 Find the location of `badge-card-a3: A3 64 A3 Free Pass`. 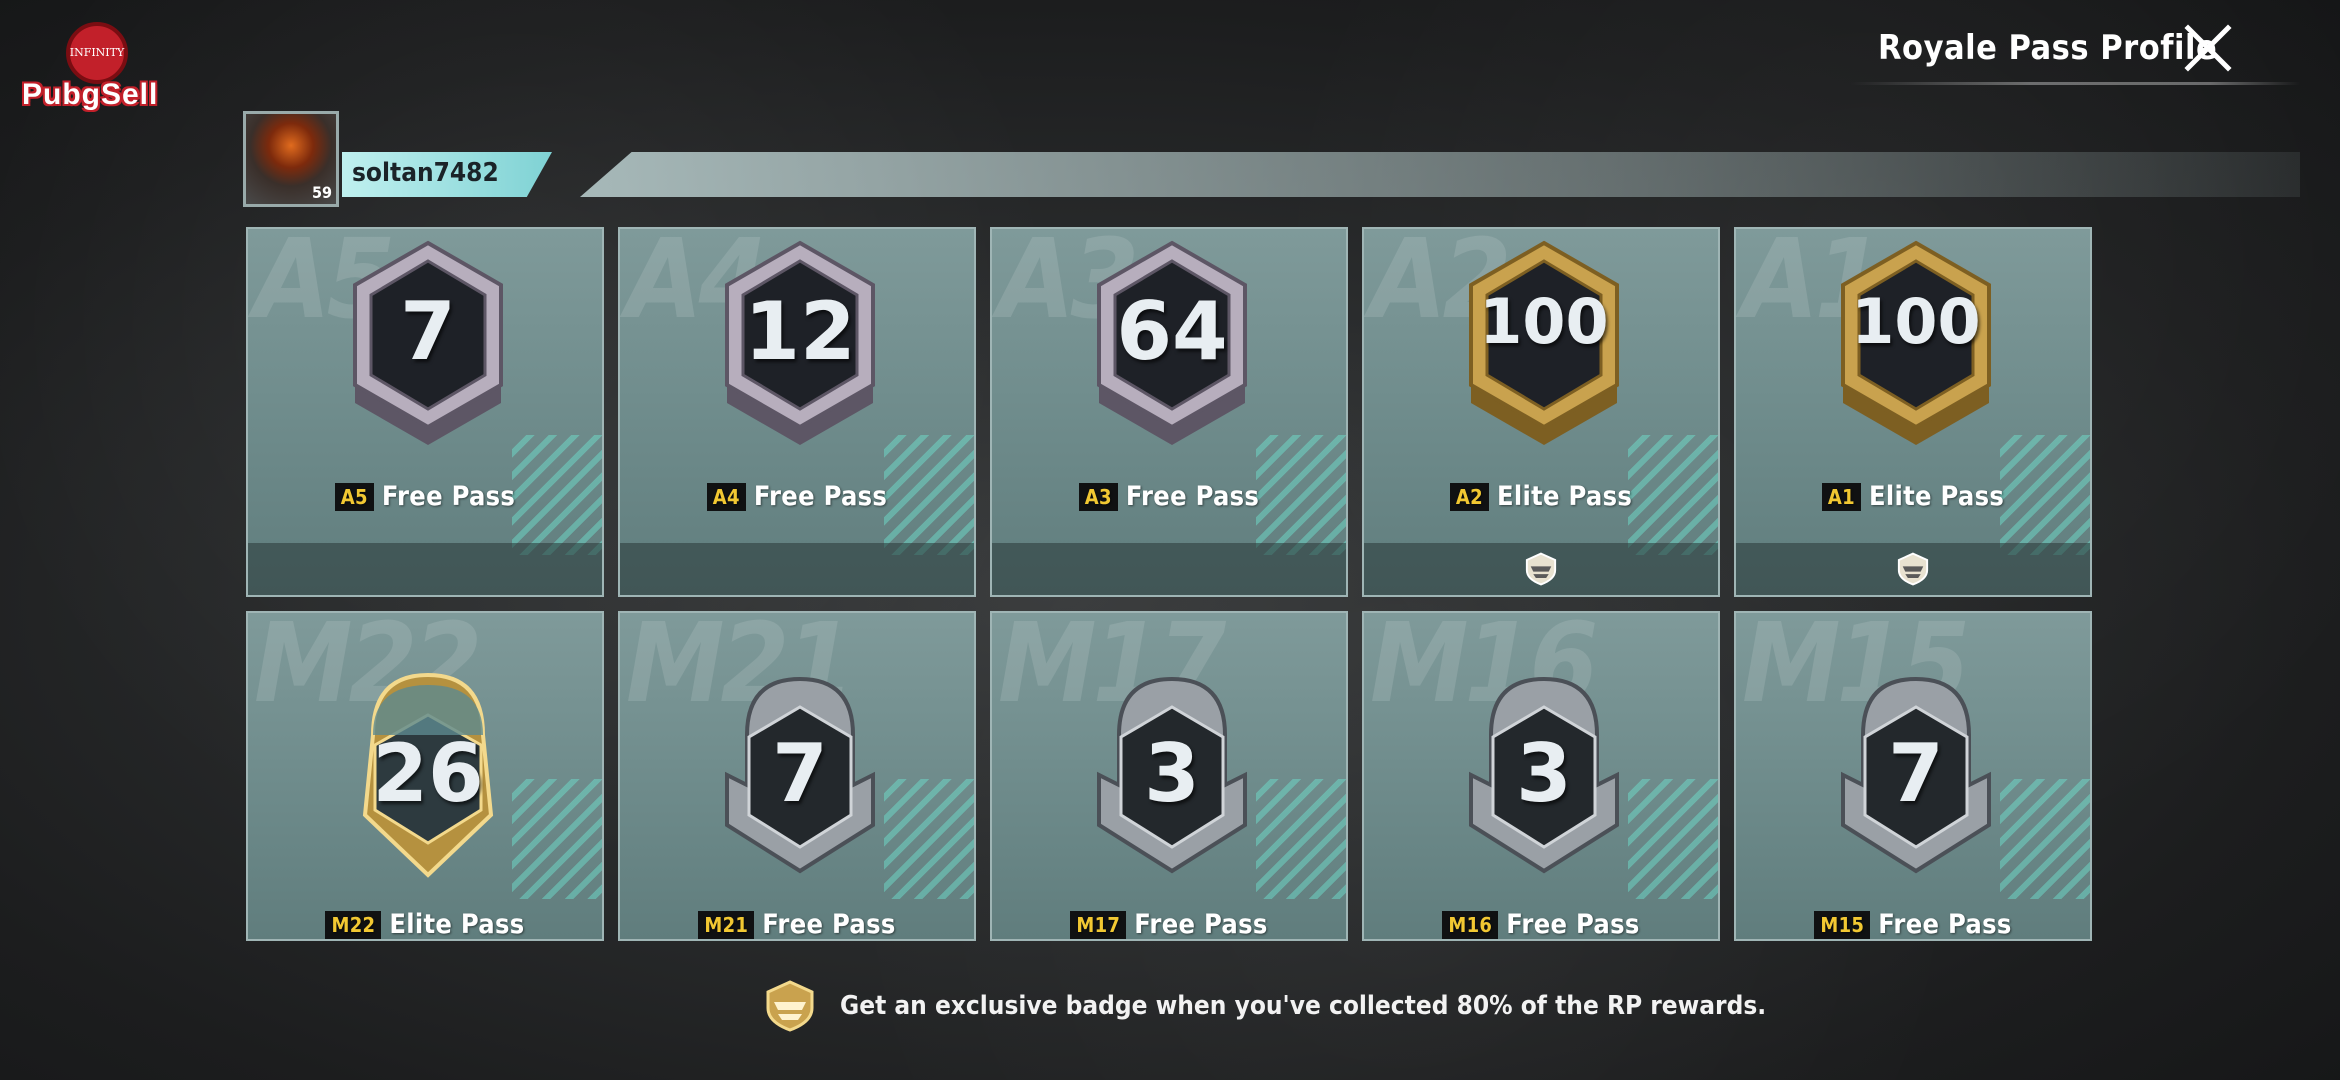

badge-card-a3: A3 64 A3 Free Pass is located at coordinates (1169, 412).